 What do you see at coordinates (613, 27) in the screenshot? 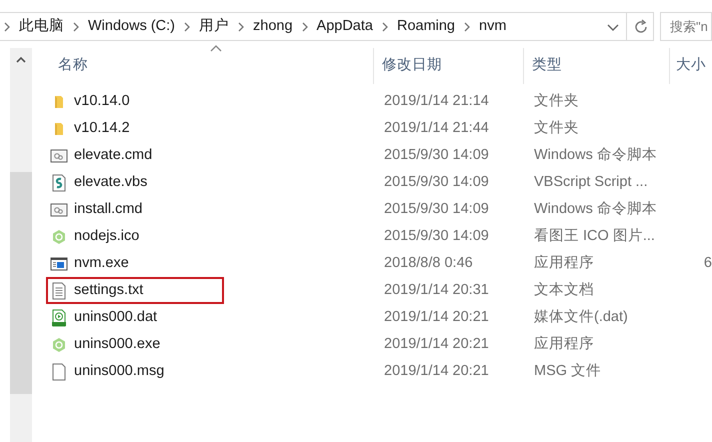
I see `dropdown-icon` at bounding box center [613, 27].